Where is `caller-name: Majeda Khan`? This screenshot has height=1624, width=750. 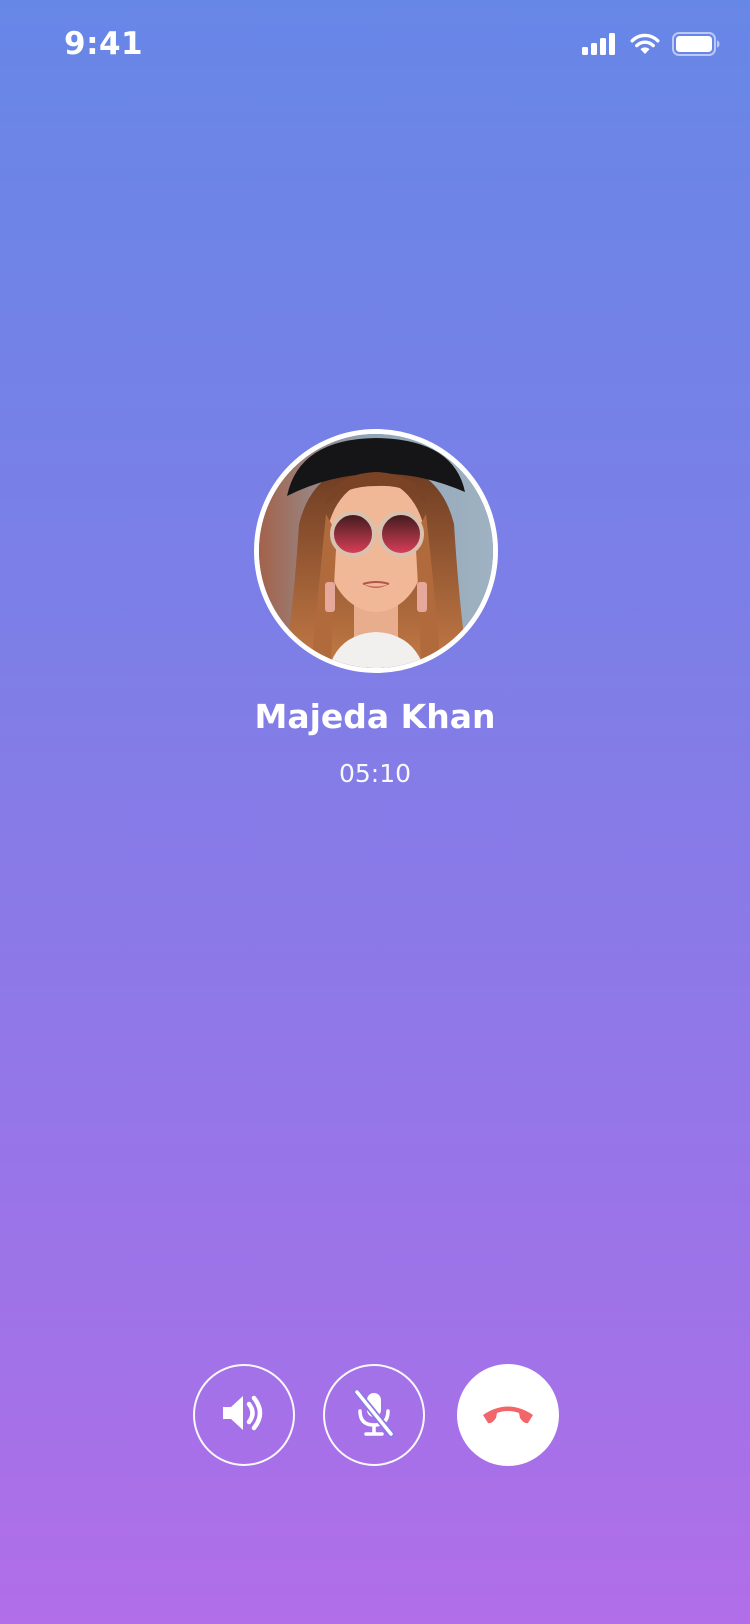
caller-name: Majeda Khan is located at coordinates (375, 716).